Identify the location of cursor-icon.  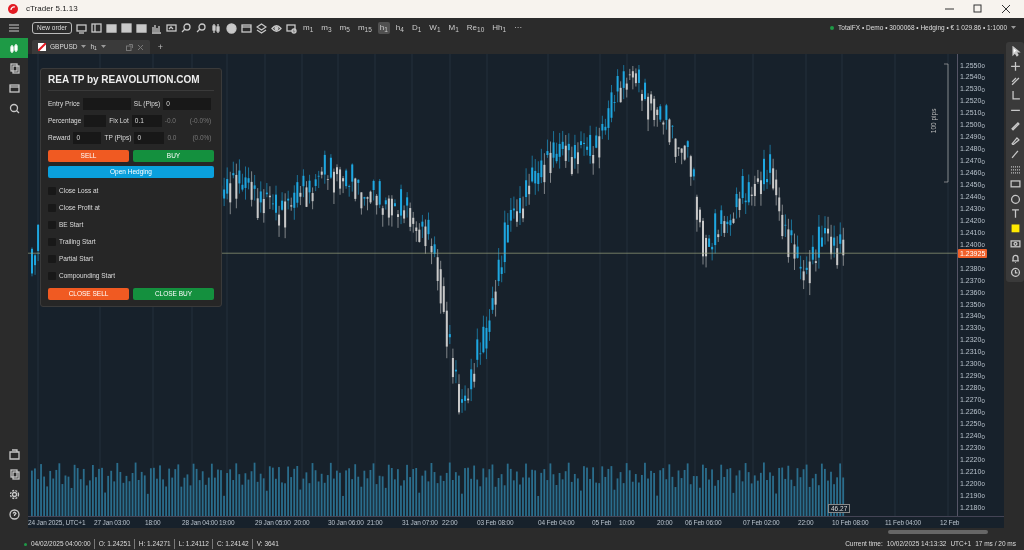
(1015, 51).